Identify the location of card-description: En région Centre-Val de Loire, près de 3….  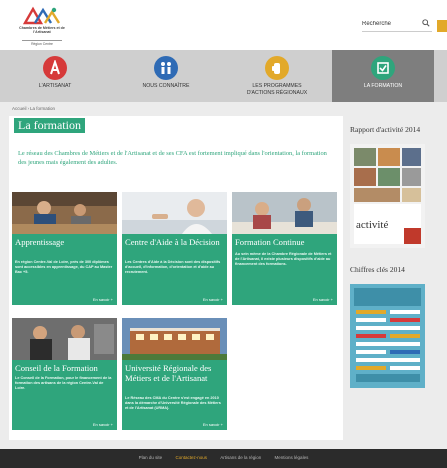
(64, 267).